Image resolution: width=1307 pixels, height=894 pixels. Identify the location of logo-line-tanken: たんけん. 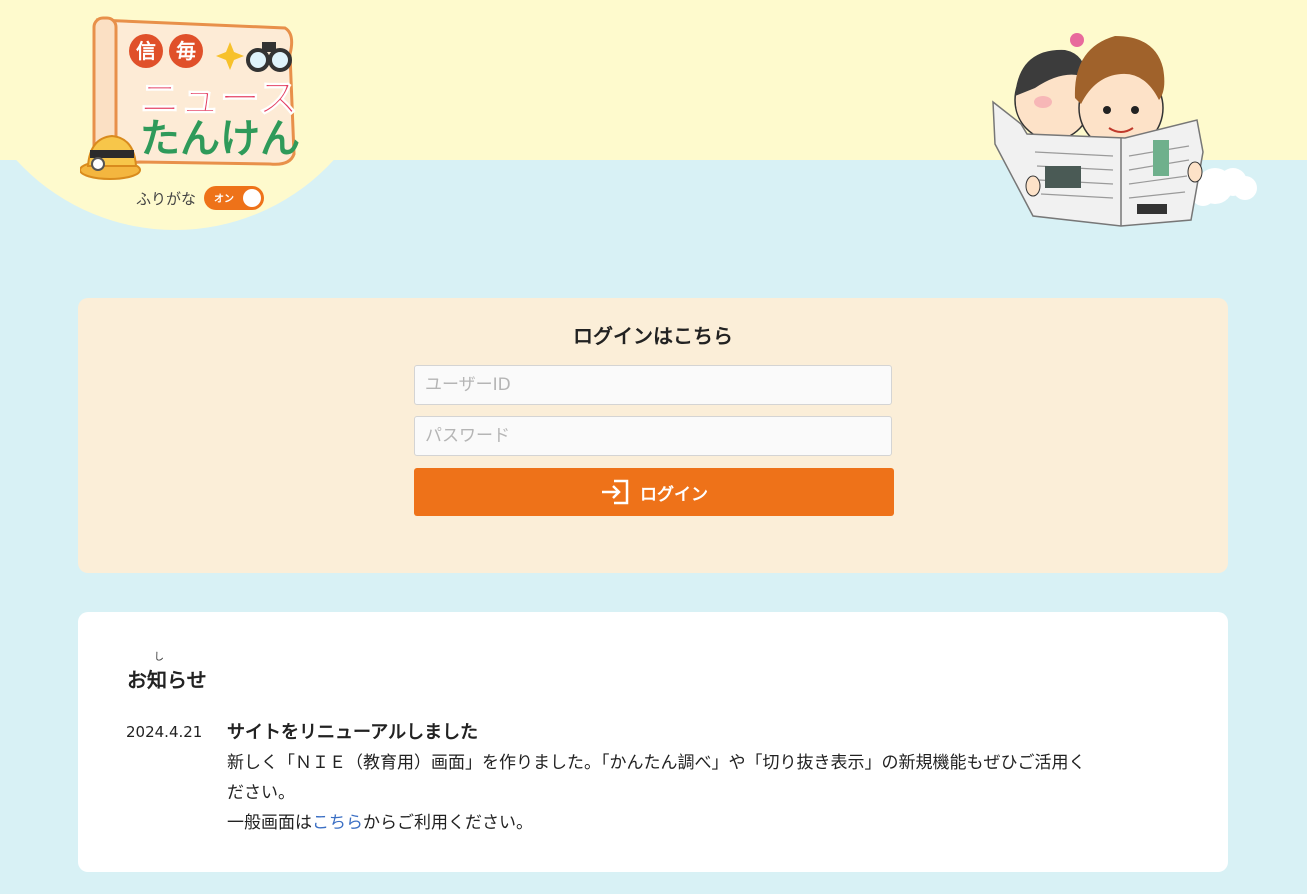
(220, 139).